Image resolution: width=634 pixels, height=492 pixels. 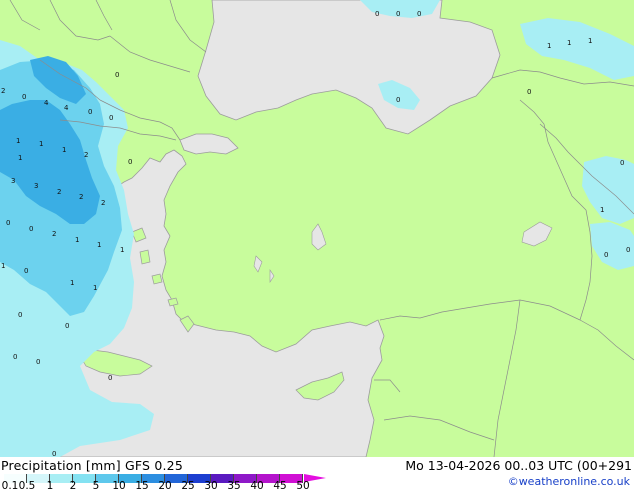 I want to click on color-scale-tick-label: 0.5, so click(x=27, y=486).